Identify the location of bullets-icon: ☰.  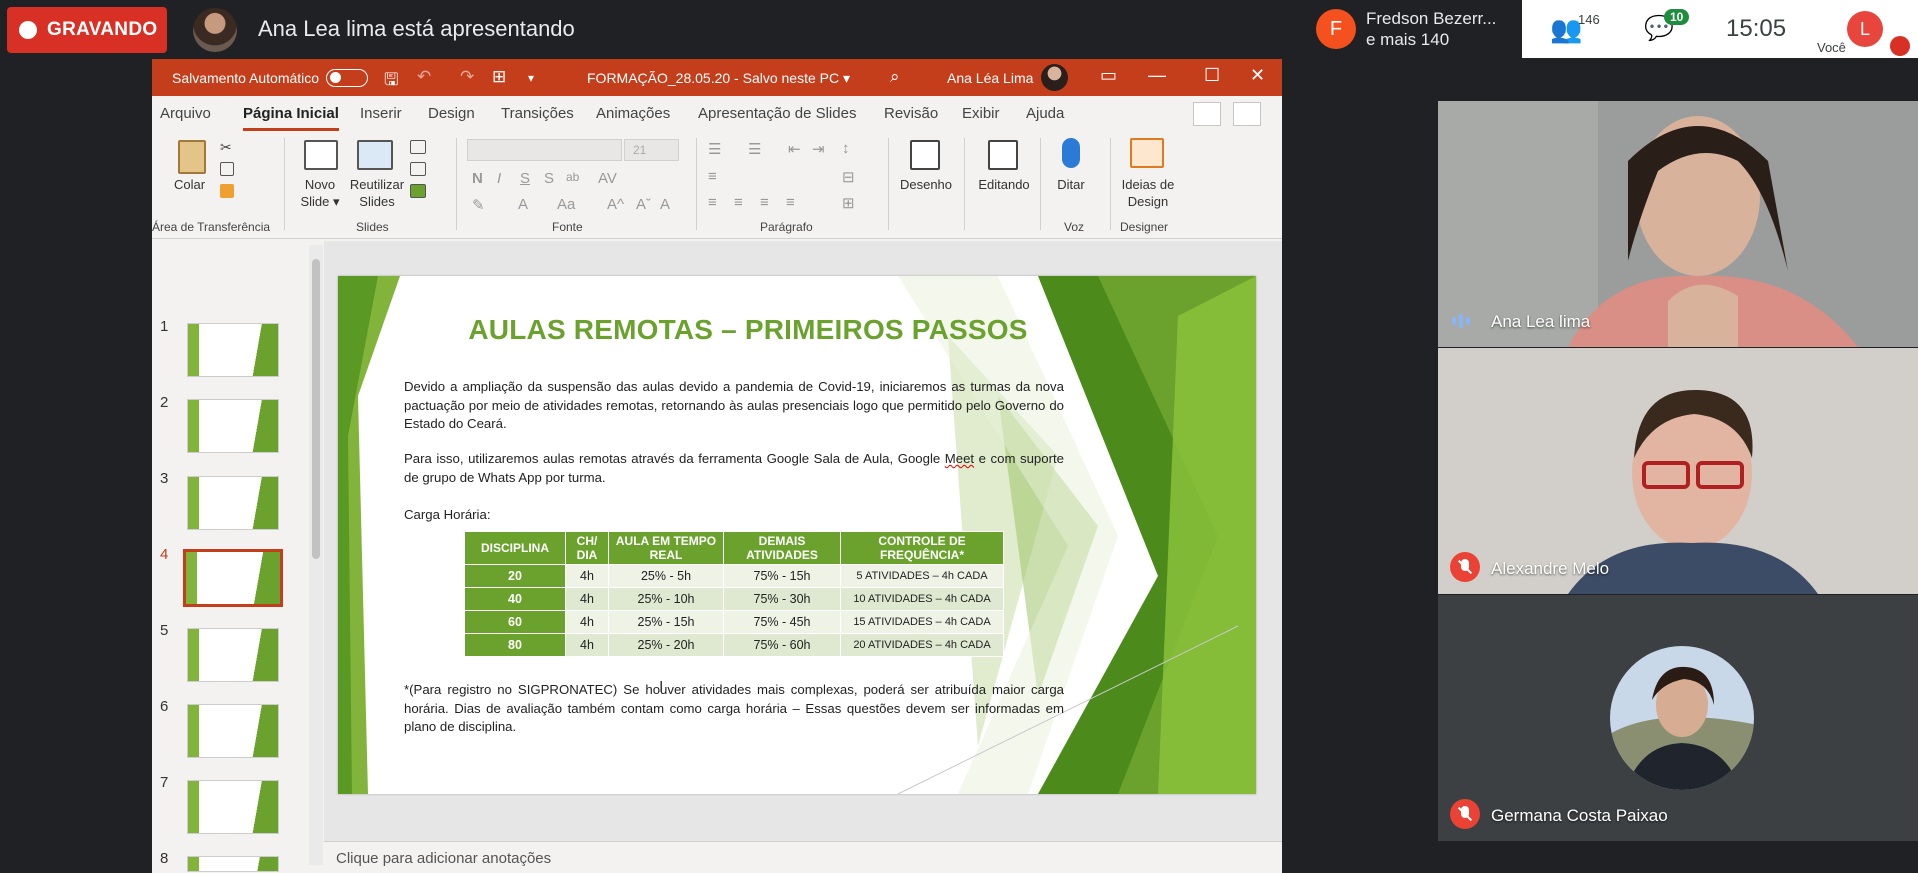
(714, 149).